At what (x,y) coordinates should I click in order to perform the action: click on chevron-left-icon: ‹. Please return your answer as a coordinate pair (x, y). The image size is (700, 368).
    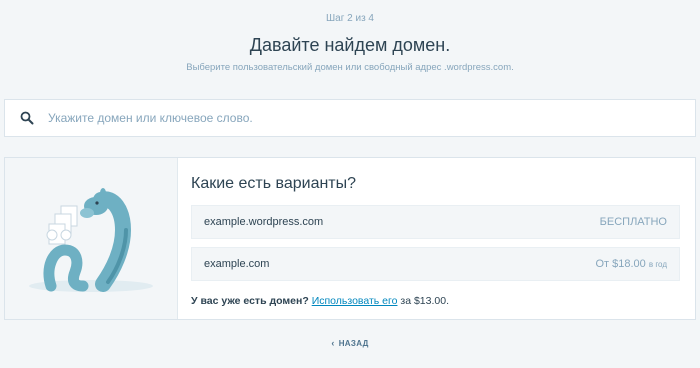
    Looking at the image, I should click on (333, 343).